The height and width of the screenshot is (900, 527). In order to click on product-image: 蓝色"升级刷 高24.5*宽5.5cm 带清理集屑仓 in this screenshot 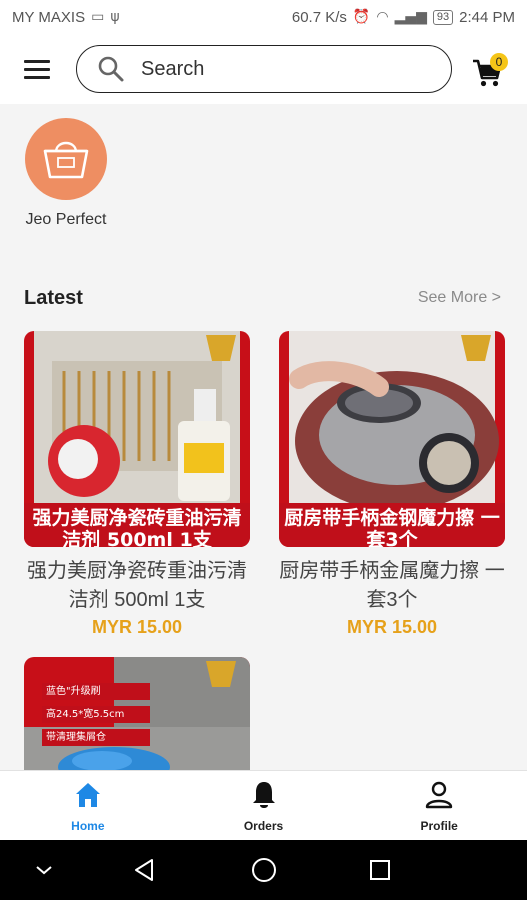, I will do `click(137, 713)`.